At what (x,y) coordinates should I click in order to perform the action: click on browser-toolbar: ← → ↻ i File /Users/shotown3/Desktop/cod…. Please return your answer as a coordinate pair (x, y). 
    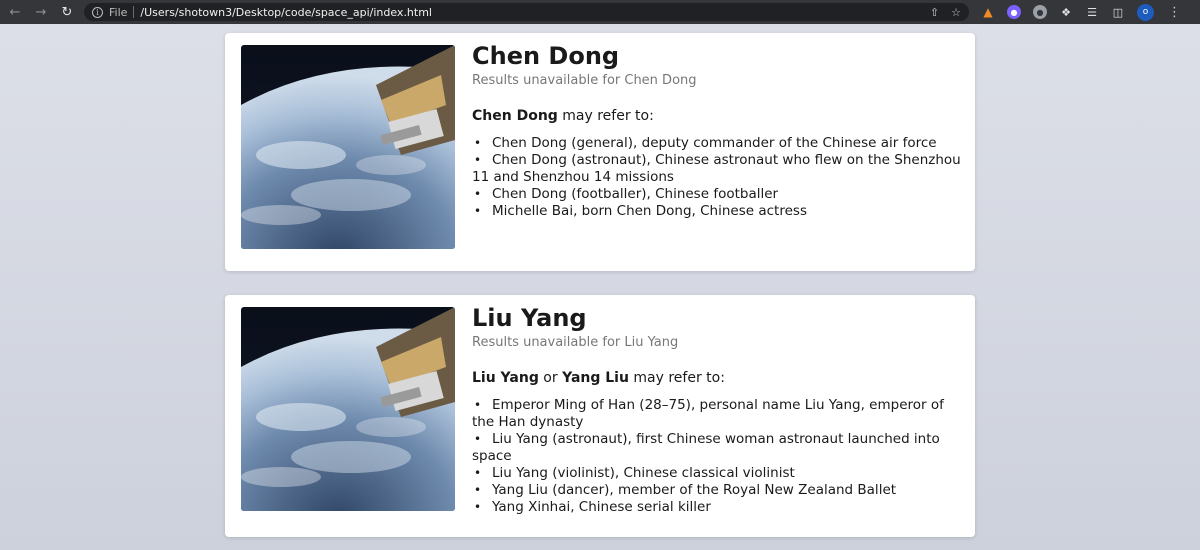
    Looking at the image, I should click on (600, 12).